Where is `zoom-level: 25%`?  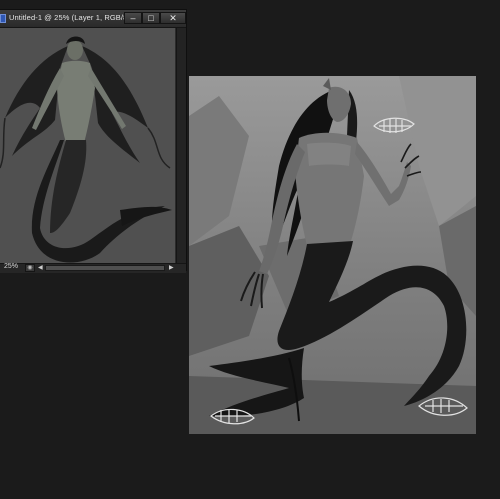
zoom-level: 25% is located at coordinates (11, 266).